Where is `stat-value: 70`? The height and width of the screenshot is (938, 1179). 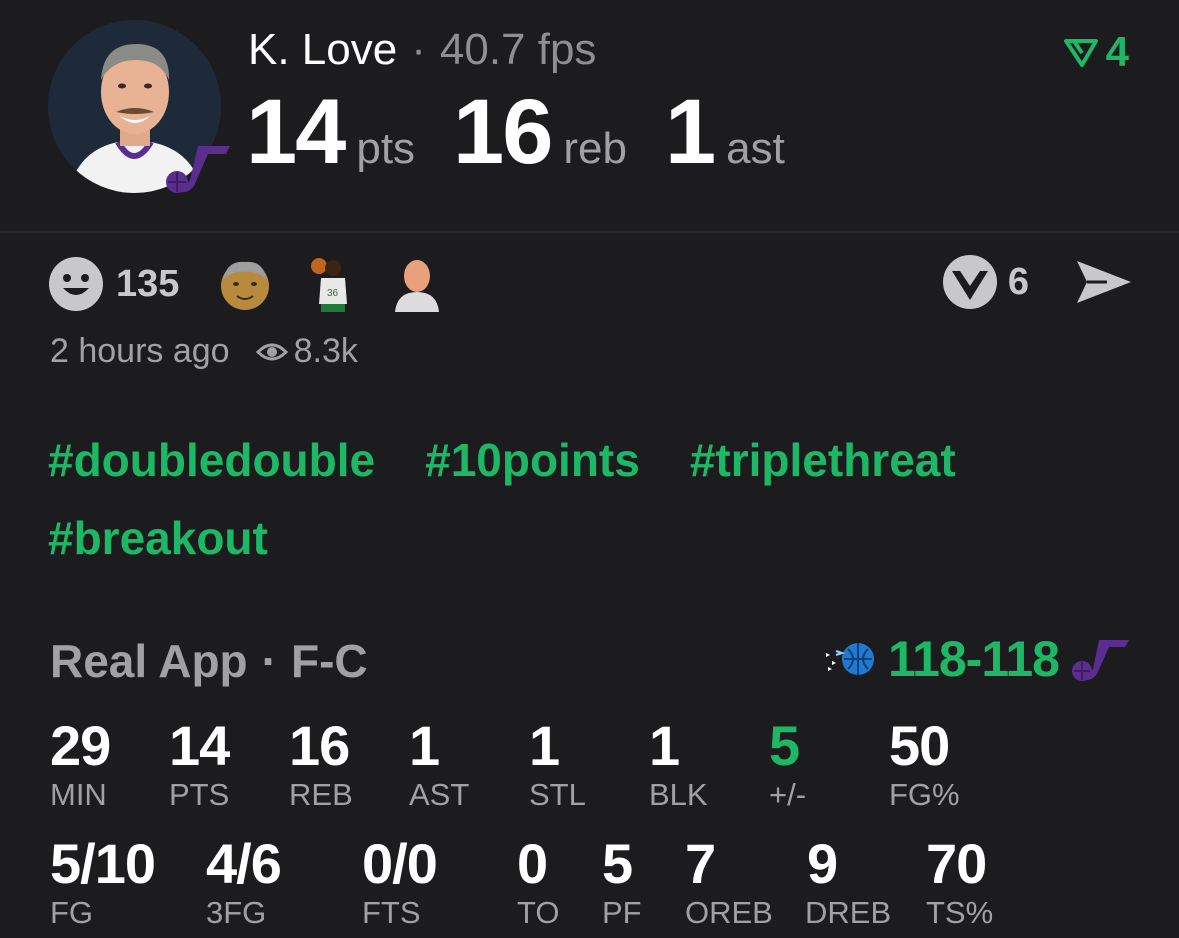 stat-value: 70 is located at coordinates (956, 863).